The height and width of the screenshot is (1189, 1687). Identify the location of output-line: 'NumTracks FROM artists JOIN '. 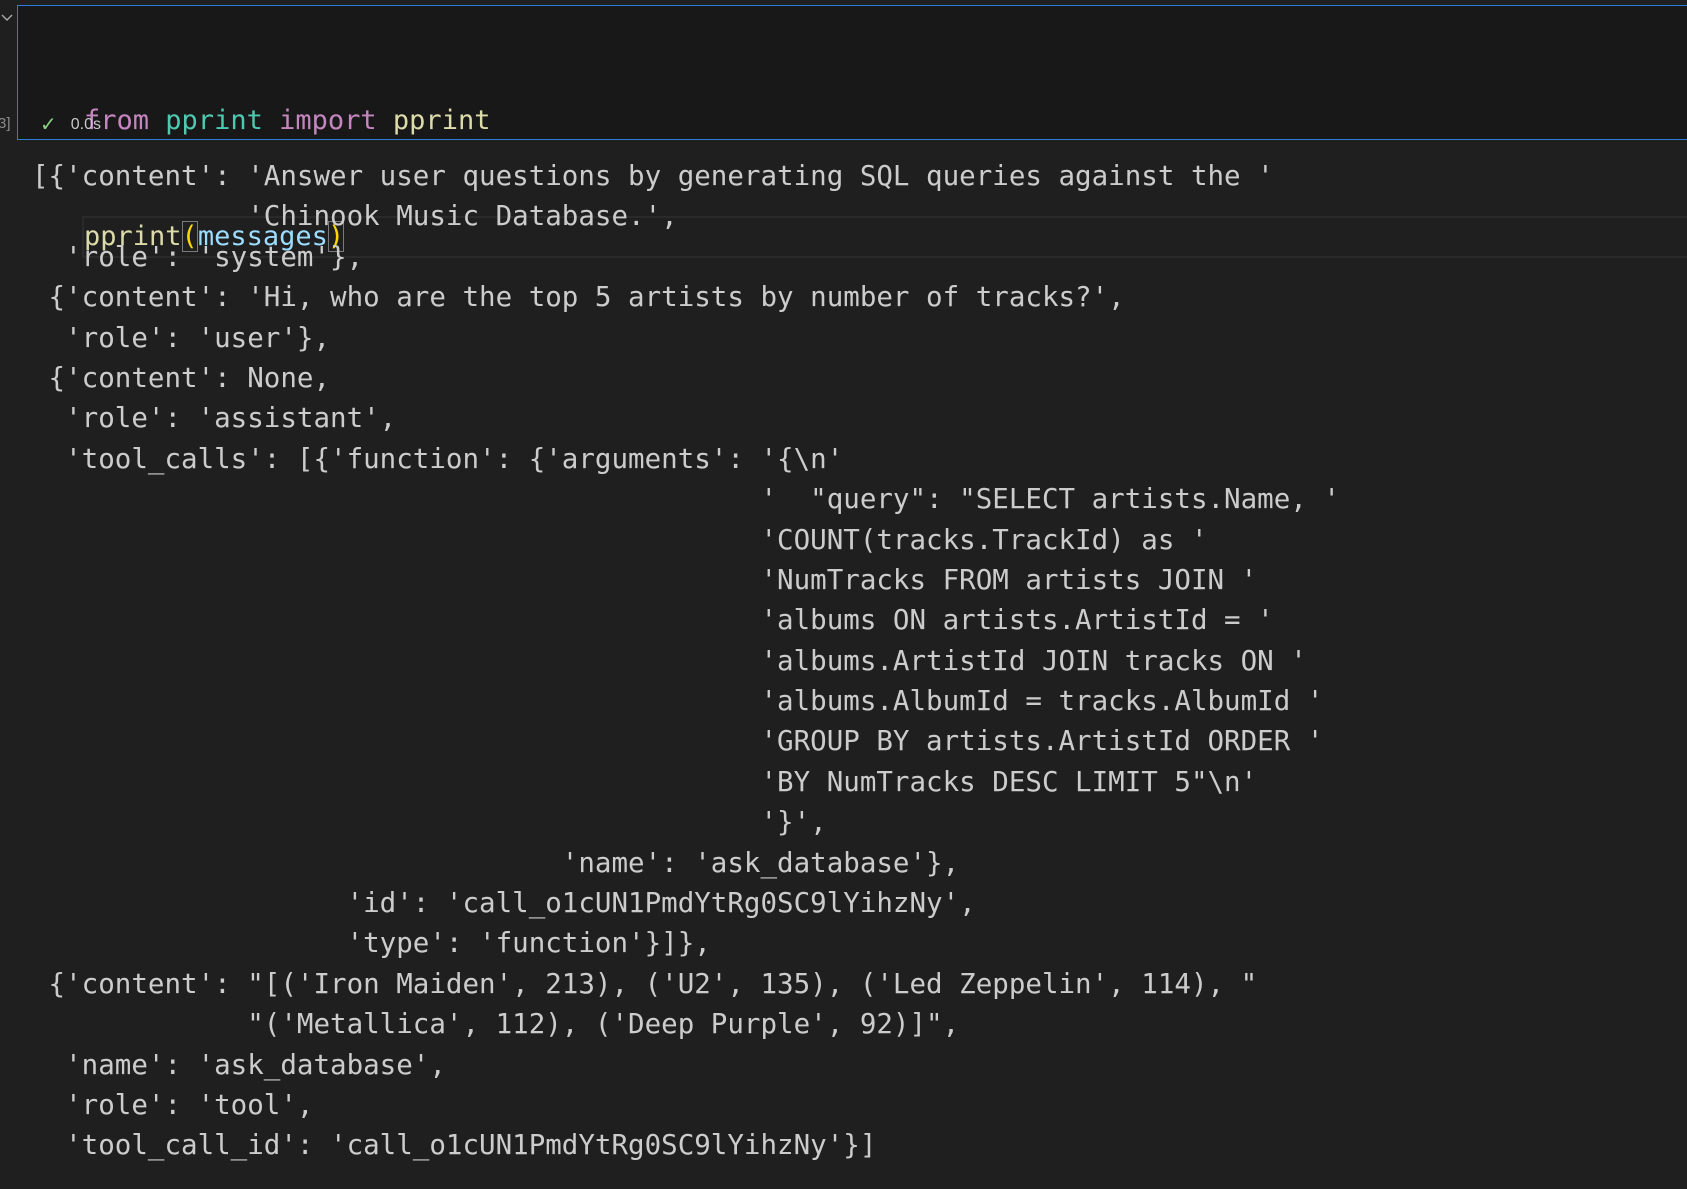
(645, 579).